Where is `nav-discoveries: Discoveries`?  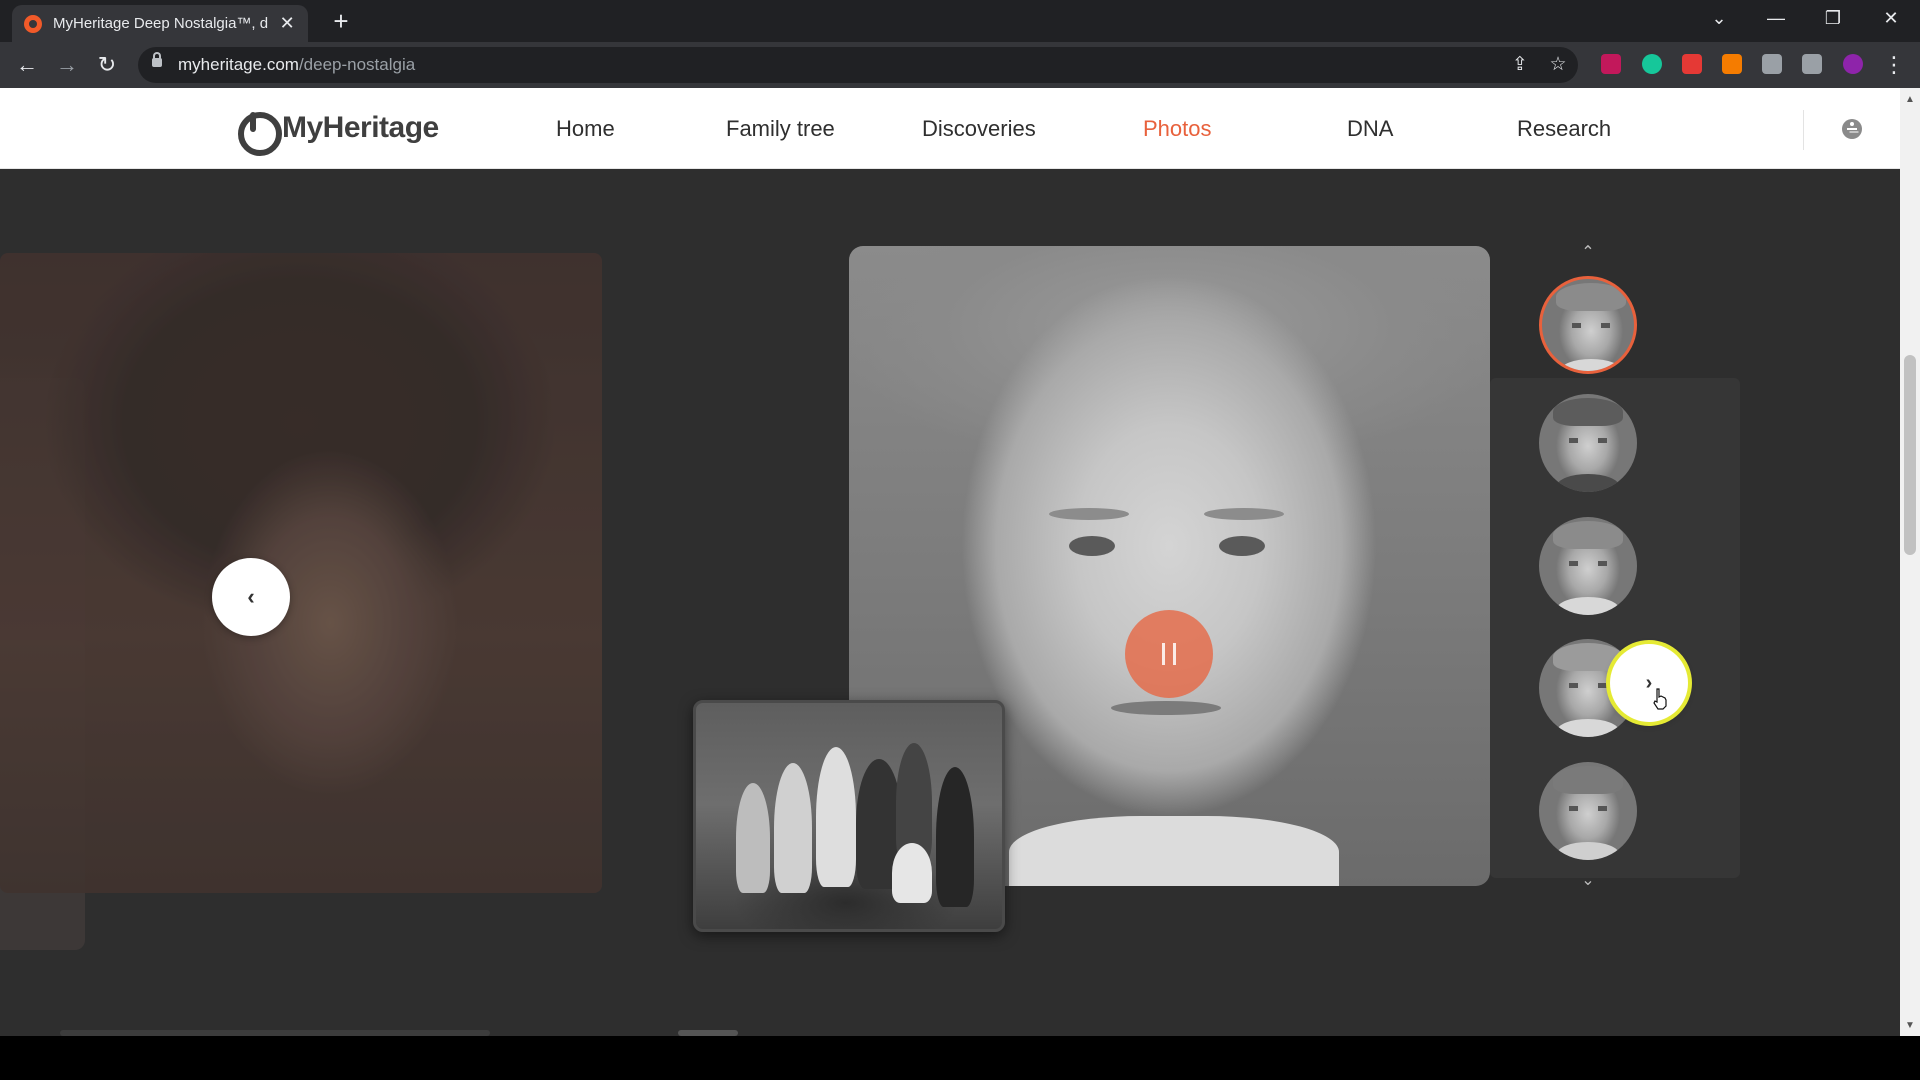
nav-discoveries: Discoveries is located at coordinates (979, 129).